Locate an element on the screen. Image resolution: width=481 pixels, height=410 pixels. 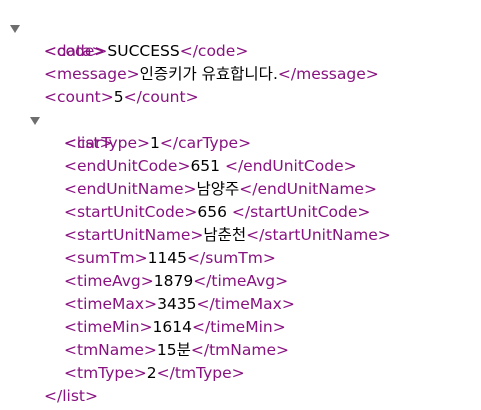
collapse-list-toggle-icon is located at coordinates (35, 120).